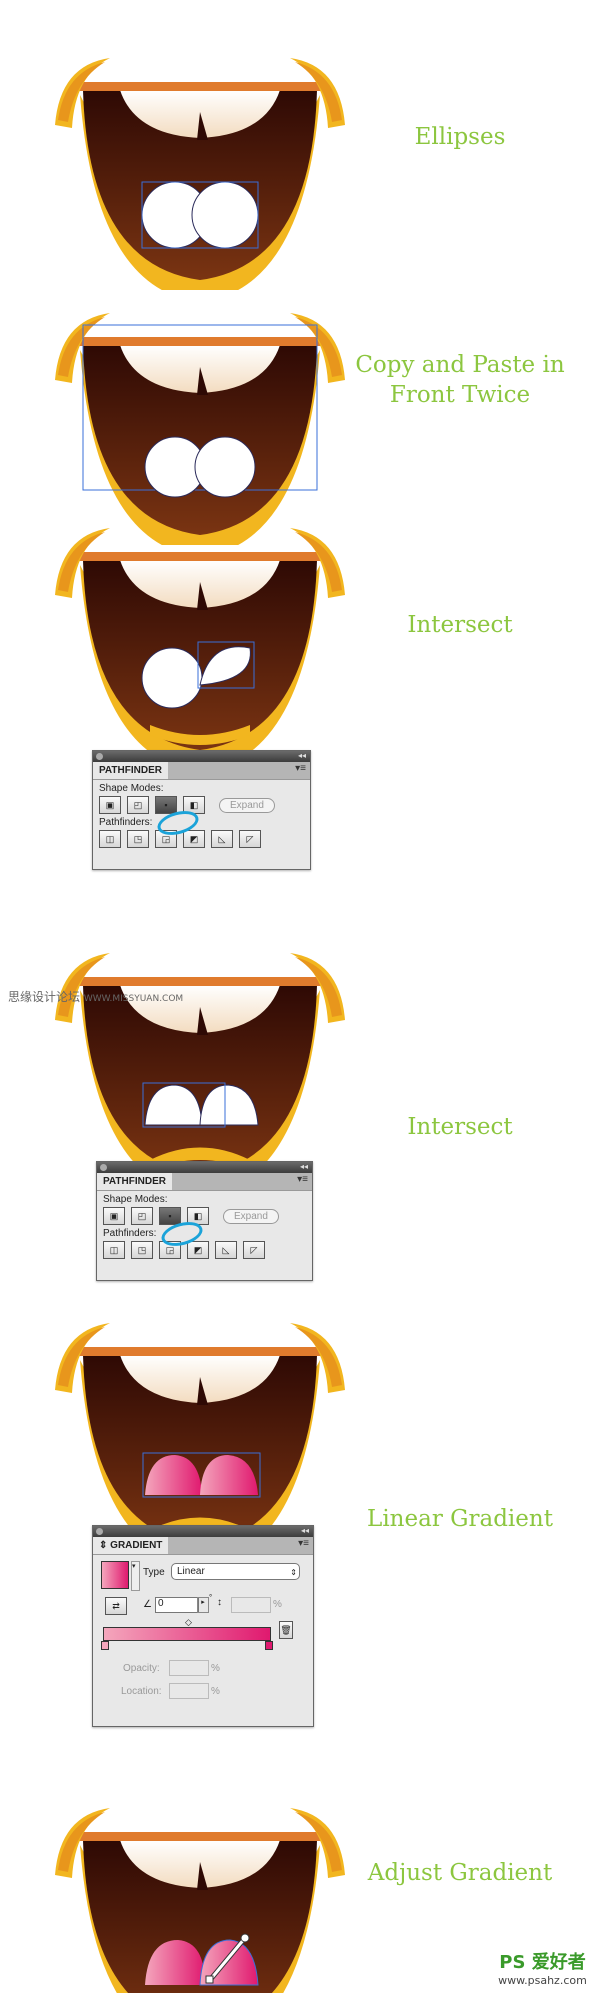 The width and height of the screenshot is (600, 1993). I want to click on type-select: Linear ⇕, so click(235, 1571).